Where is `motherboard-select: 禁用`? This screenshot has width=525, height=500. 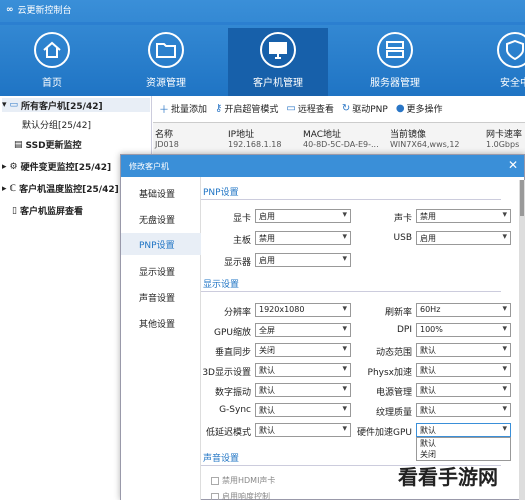 motherboard-select: 禁用 is located at coordinates (303, 238).